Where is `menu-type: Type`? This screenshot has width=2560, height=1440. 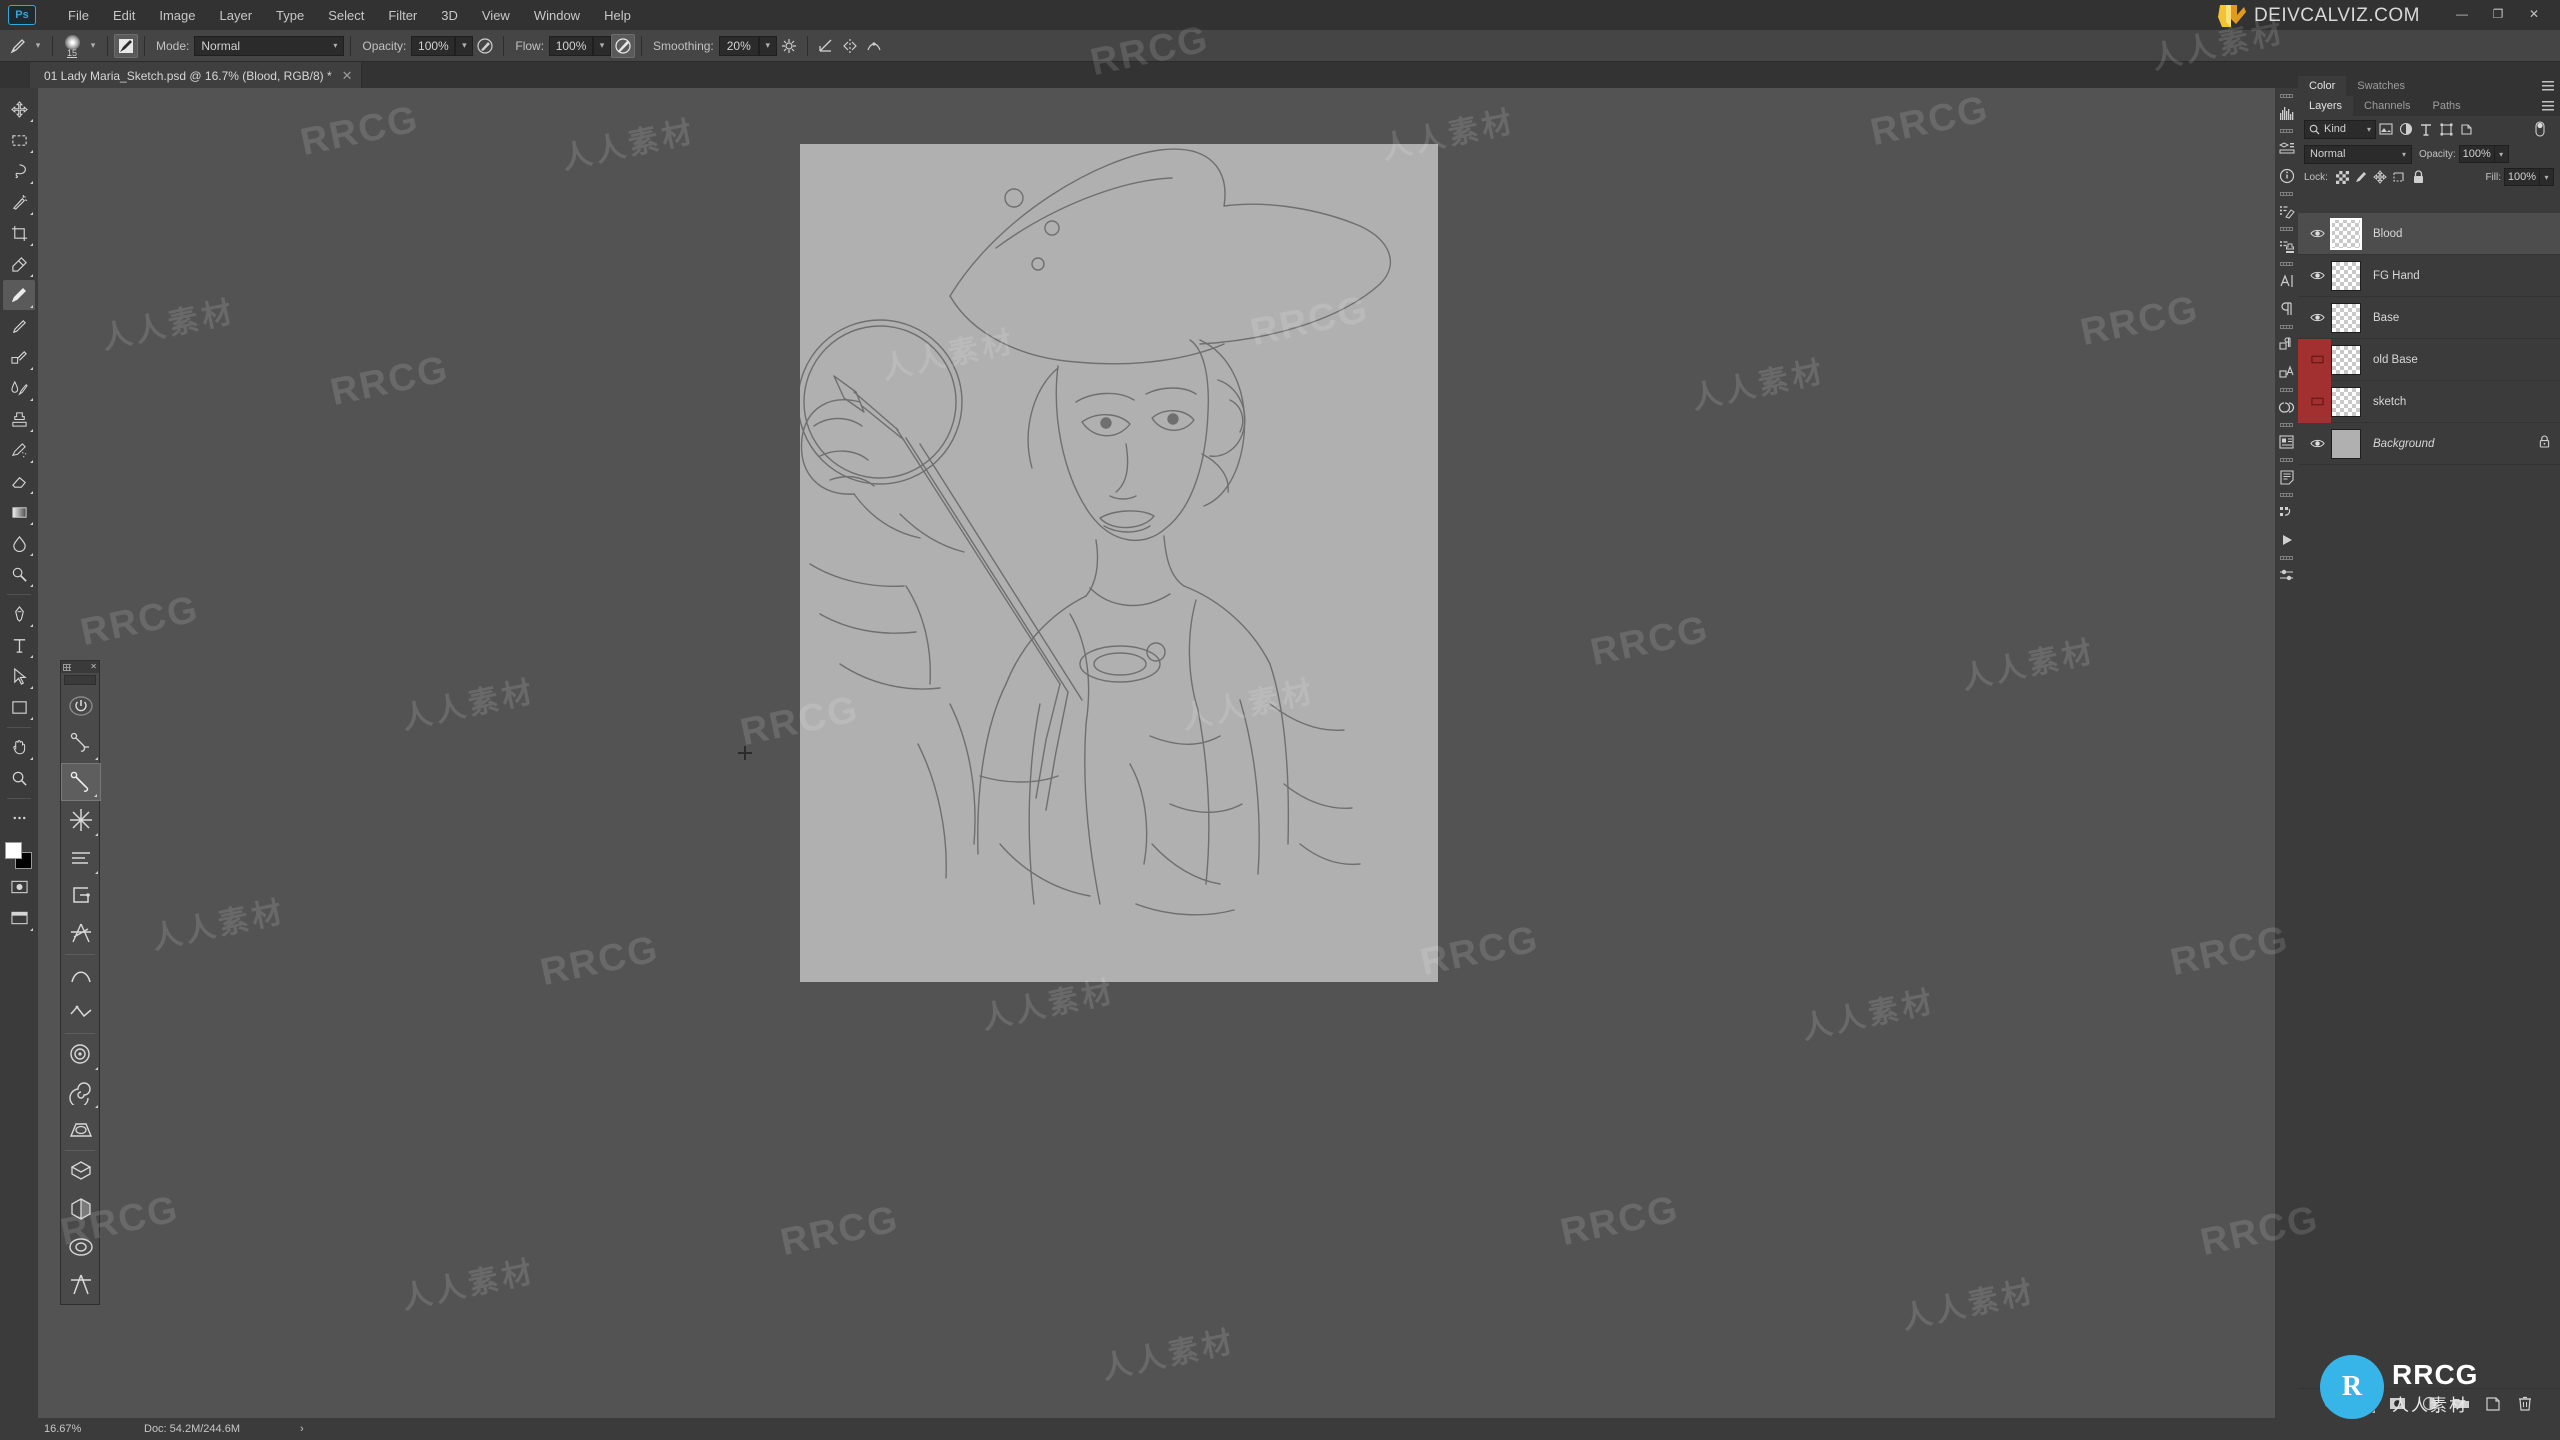
menu-type: Type is located at coordinates (290, 15).